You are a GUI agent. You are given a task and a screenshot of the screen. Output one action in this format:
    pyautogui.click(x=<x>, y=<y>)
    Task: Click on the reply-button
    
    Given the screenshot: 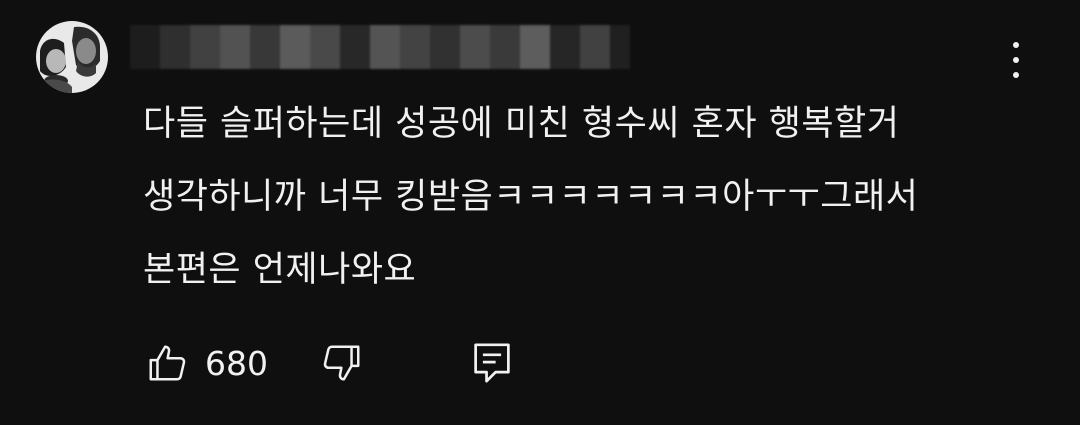 What is the action you would take?
    pyautogui.click(x=492, y=363)
    